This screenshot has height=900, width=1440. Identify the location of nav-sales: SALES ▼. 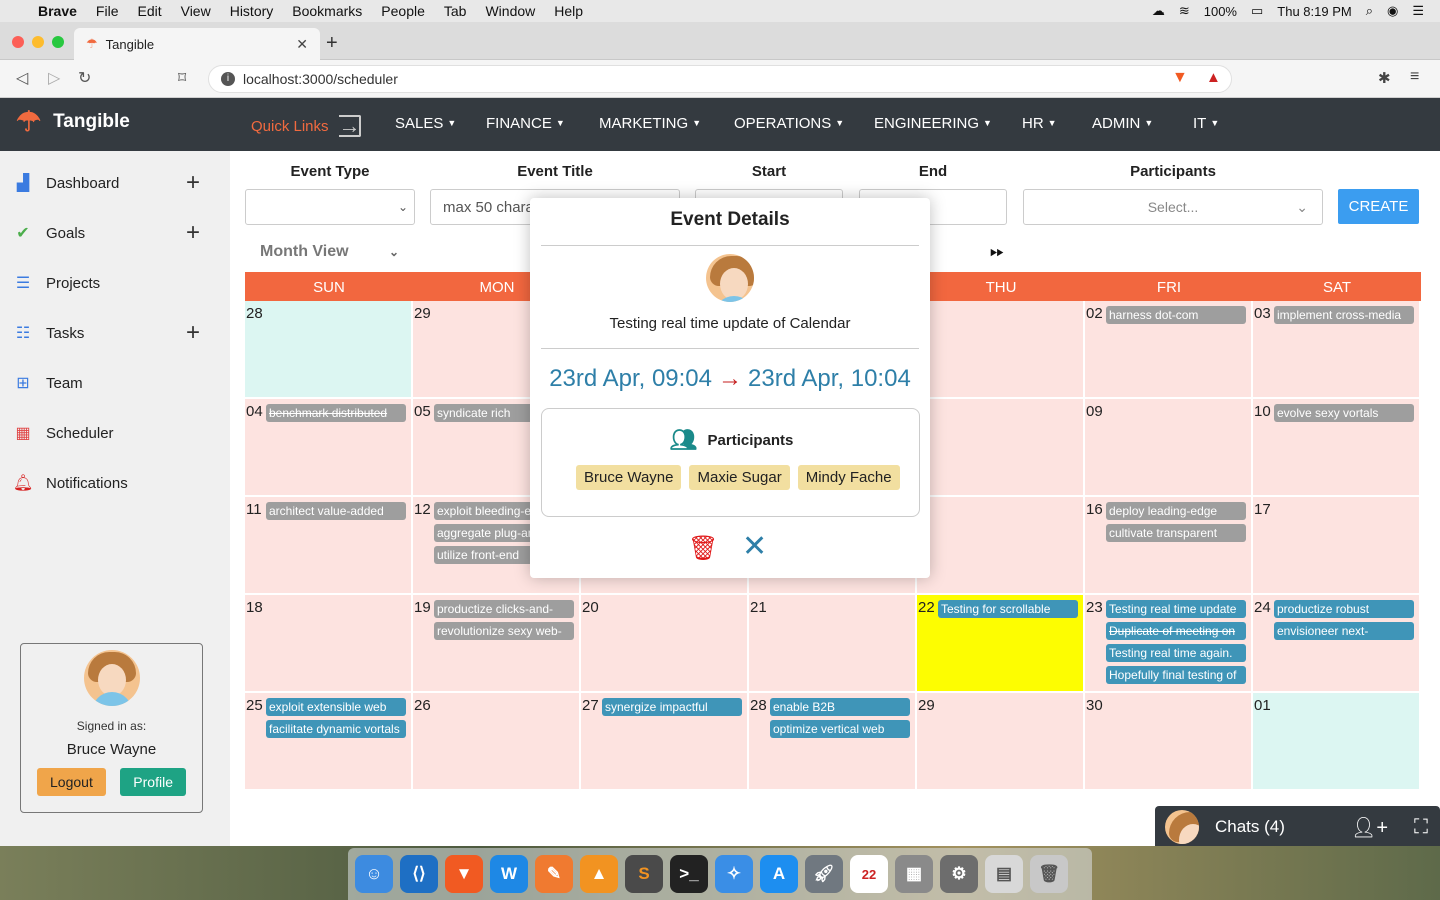
(425, 123).